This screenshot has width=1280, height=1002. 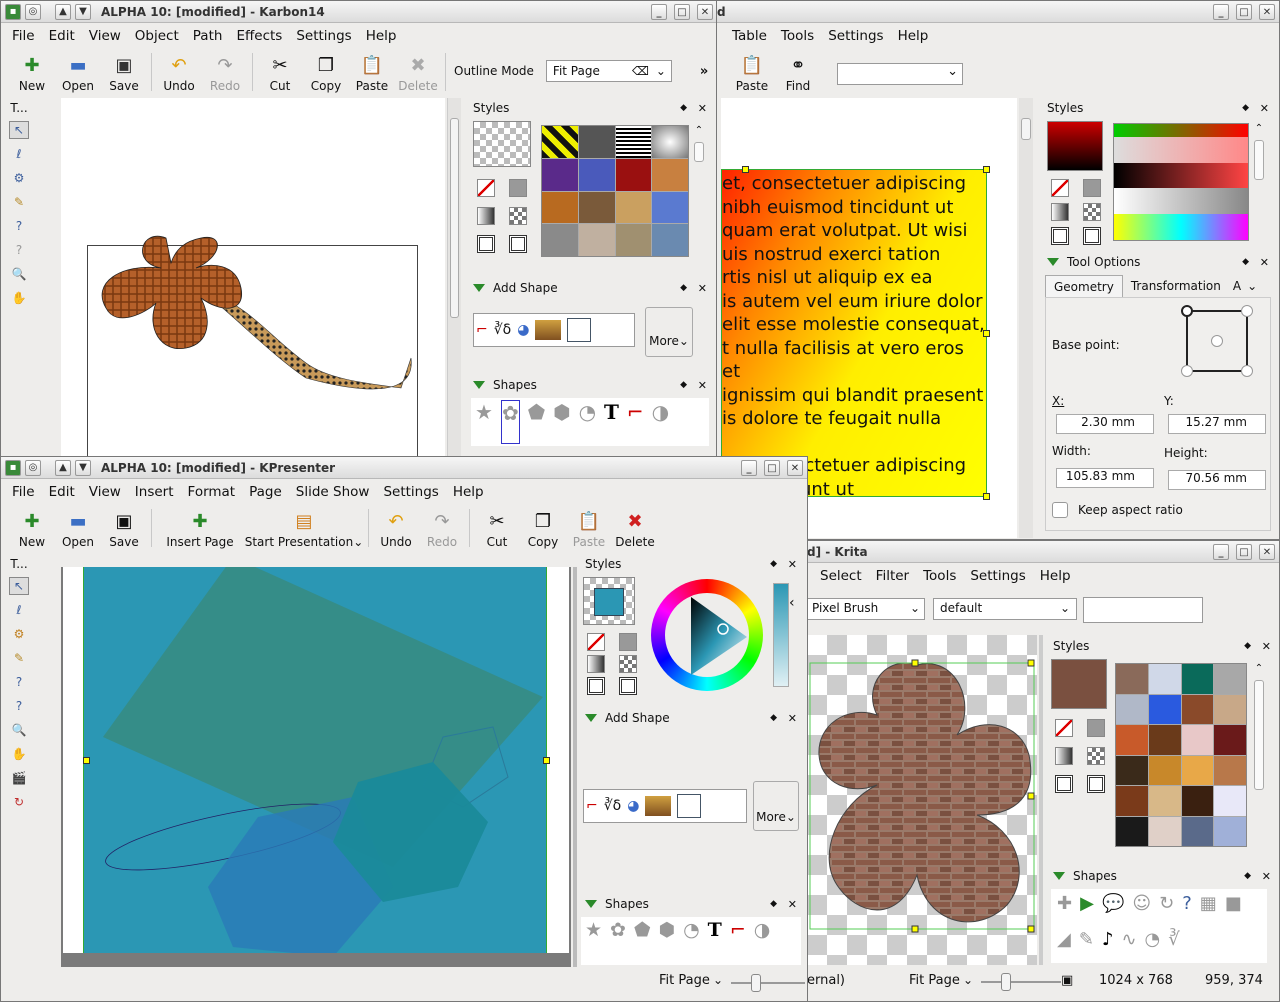 I want to click on arc-shape-icon: ◑, so click(x=762, y=941).